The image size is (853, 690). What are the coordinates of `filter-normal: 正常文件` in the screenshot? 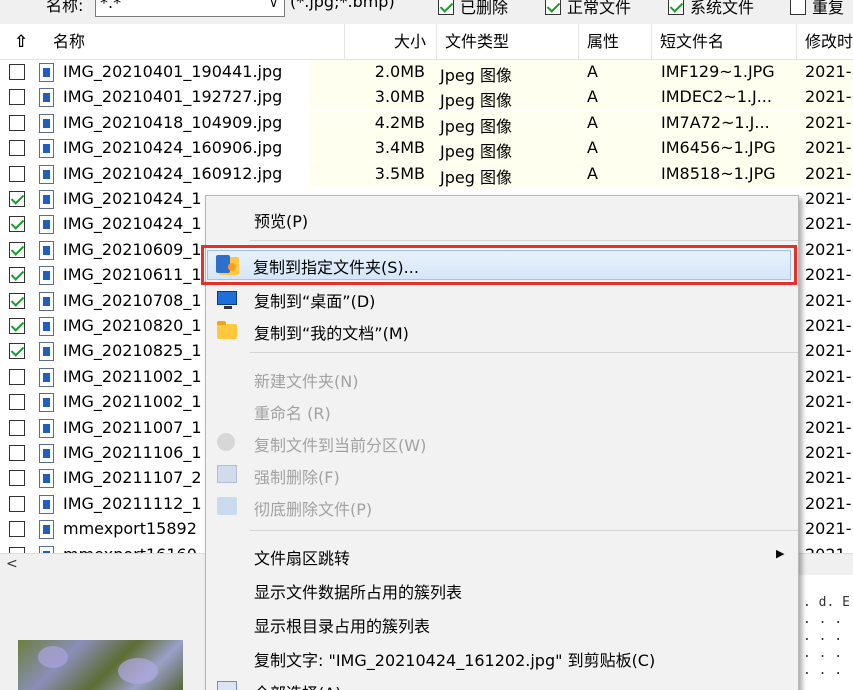 It's located at (588, 9).